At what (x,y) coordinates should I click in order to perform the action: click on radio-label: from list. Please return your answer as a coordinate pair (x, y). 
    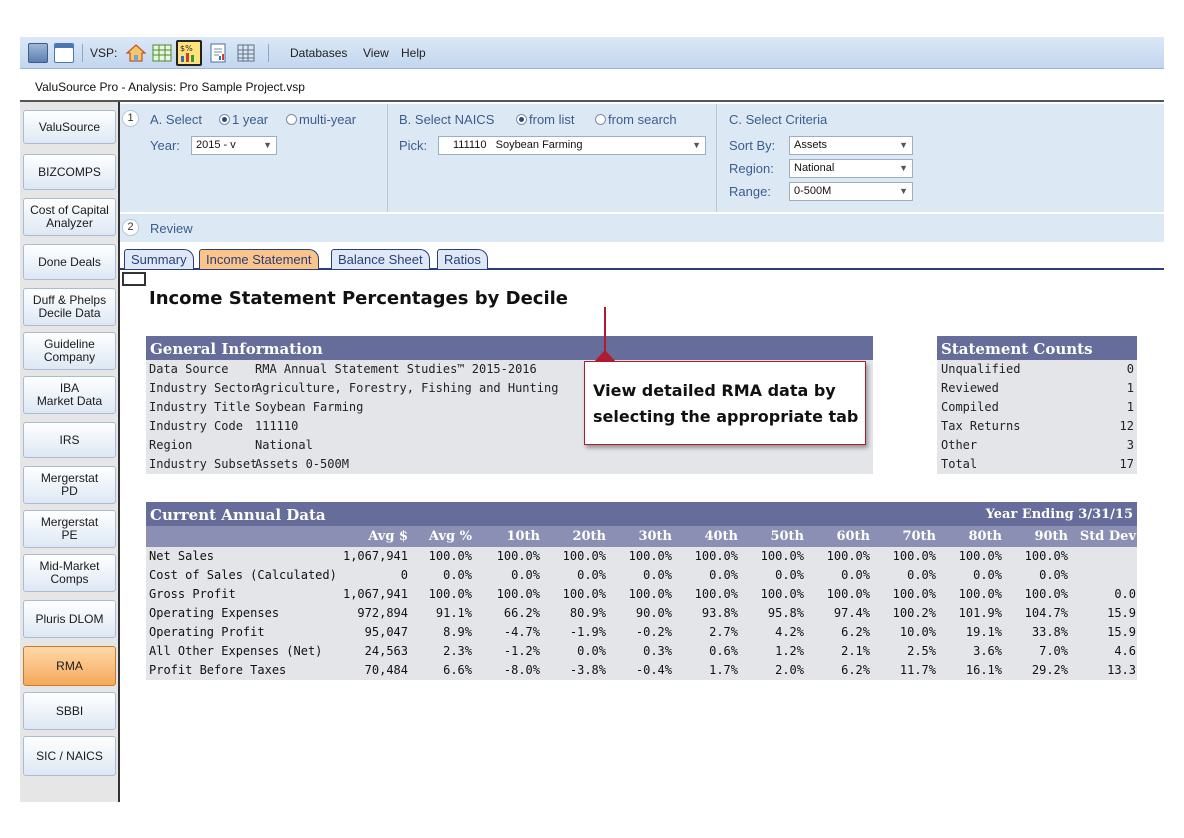
    Looking at the image, I should click on (552, 119).